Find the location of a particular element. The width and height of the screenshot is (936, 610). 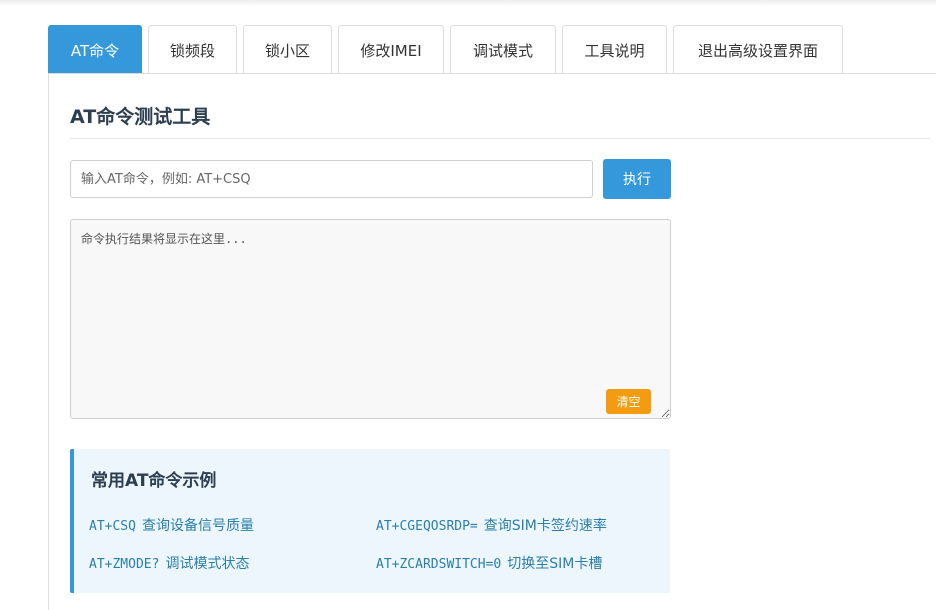

example-item: AT+CSQ 查询设备信号质量 is located at coordinates (171, 525).